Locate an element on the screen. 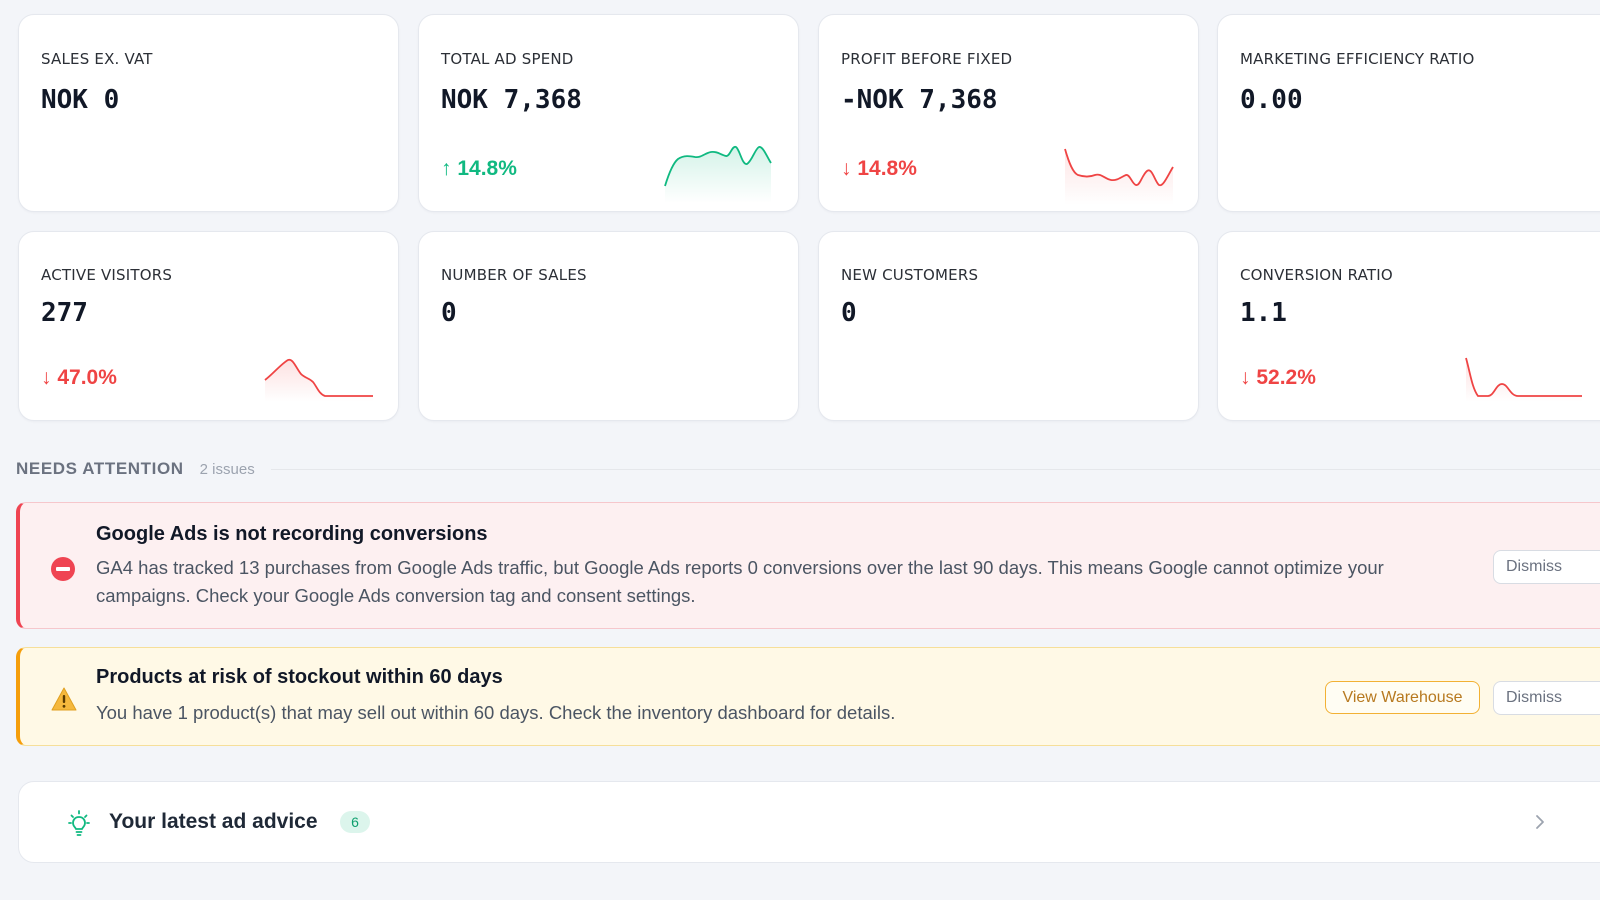  metric-label: ACTIVE VISITORS is located at coordinates (107, 275).